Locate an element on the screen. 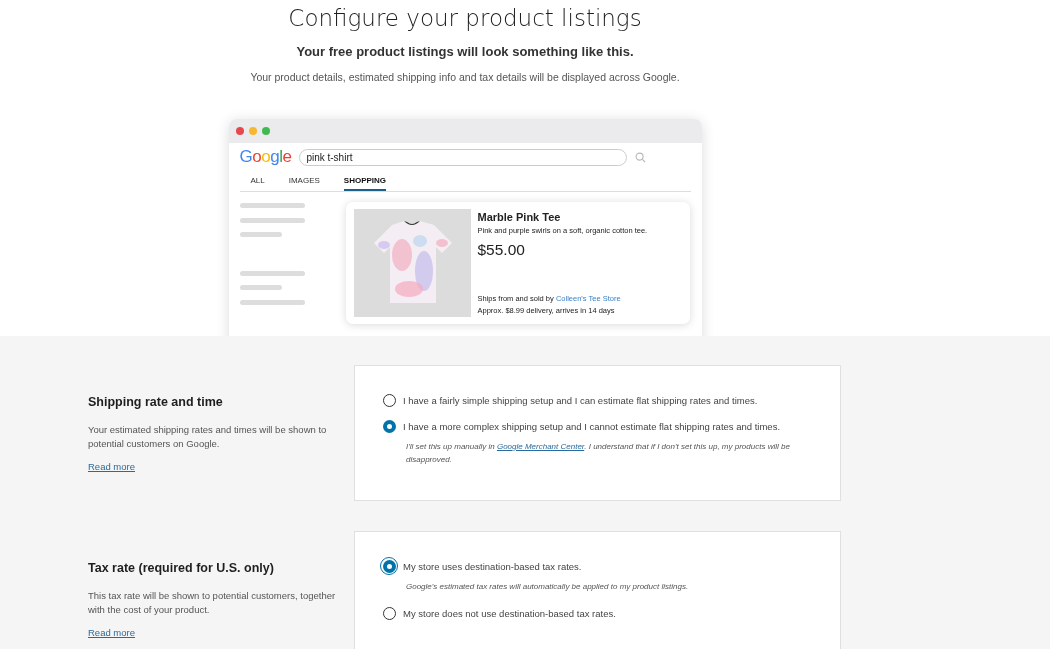  section-title: Shipping rate and time is located at coordinates (156, 402).